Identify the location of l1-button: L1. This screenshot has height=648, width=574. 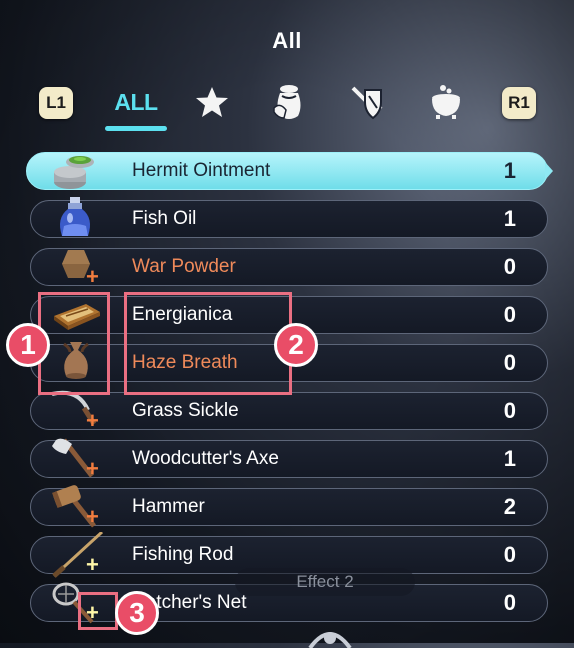
(56, 103).